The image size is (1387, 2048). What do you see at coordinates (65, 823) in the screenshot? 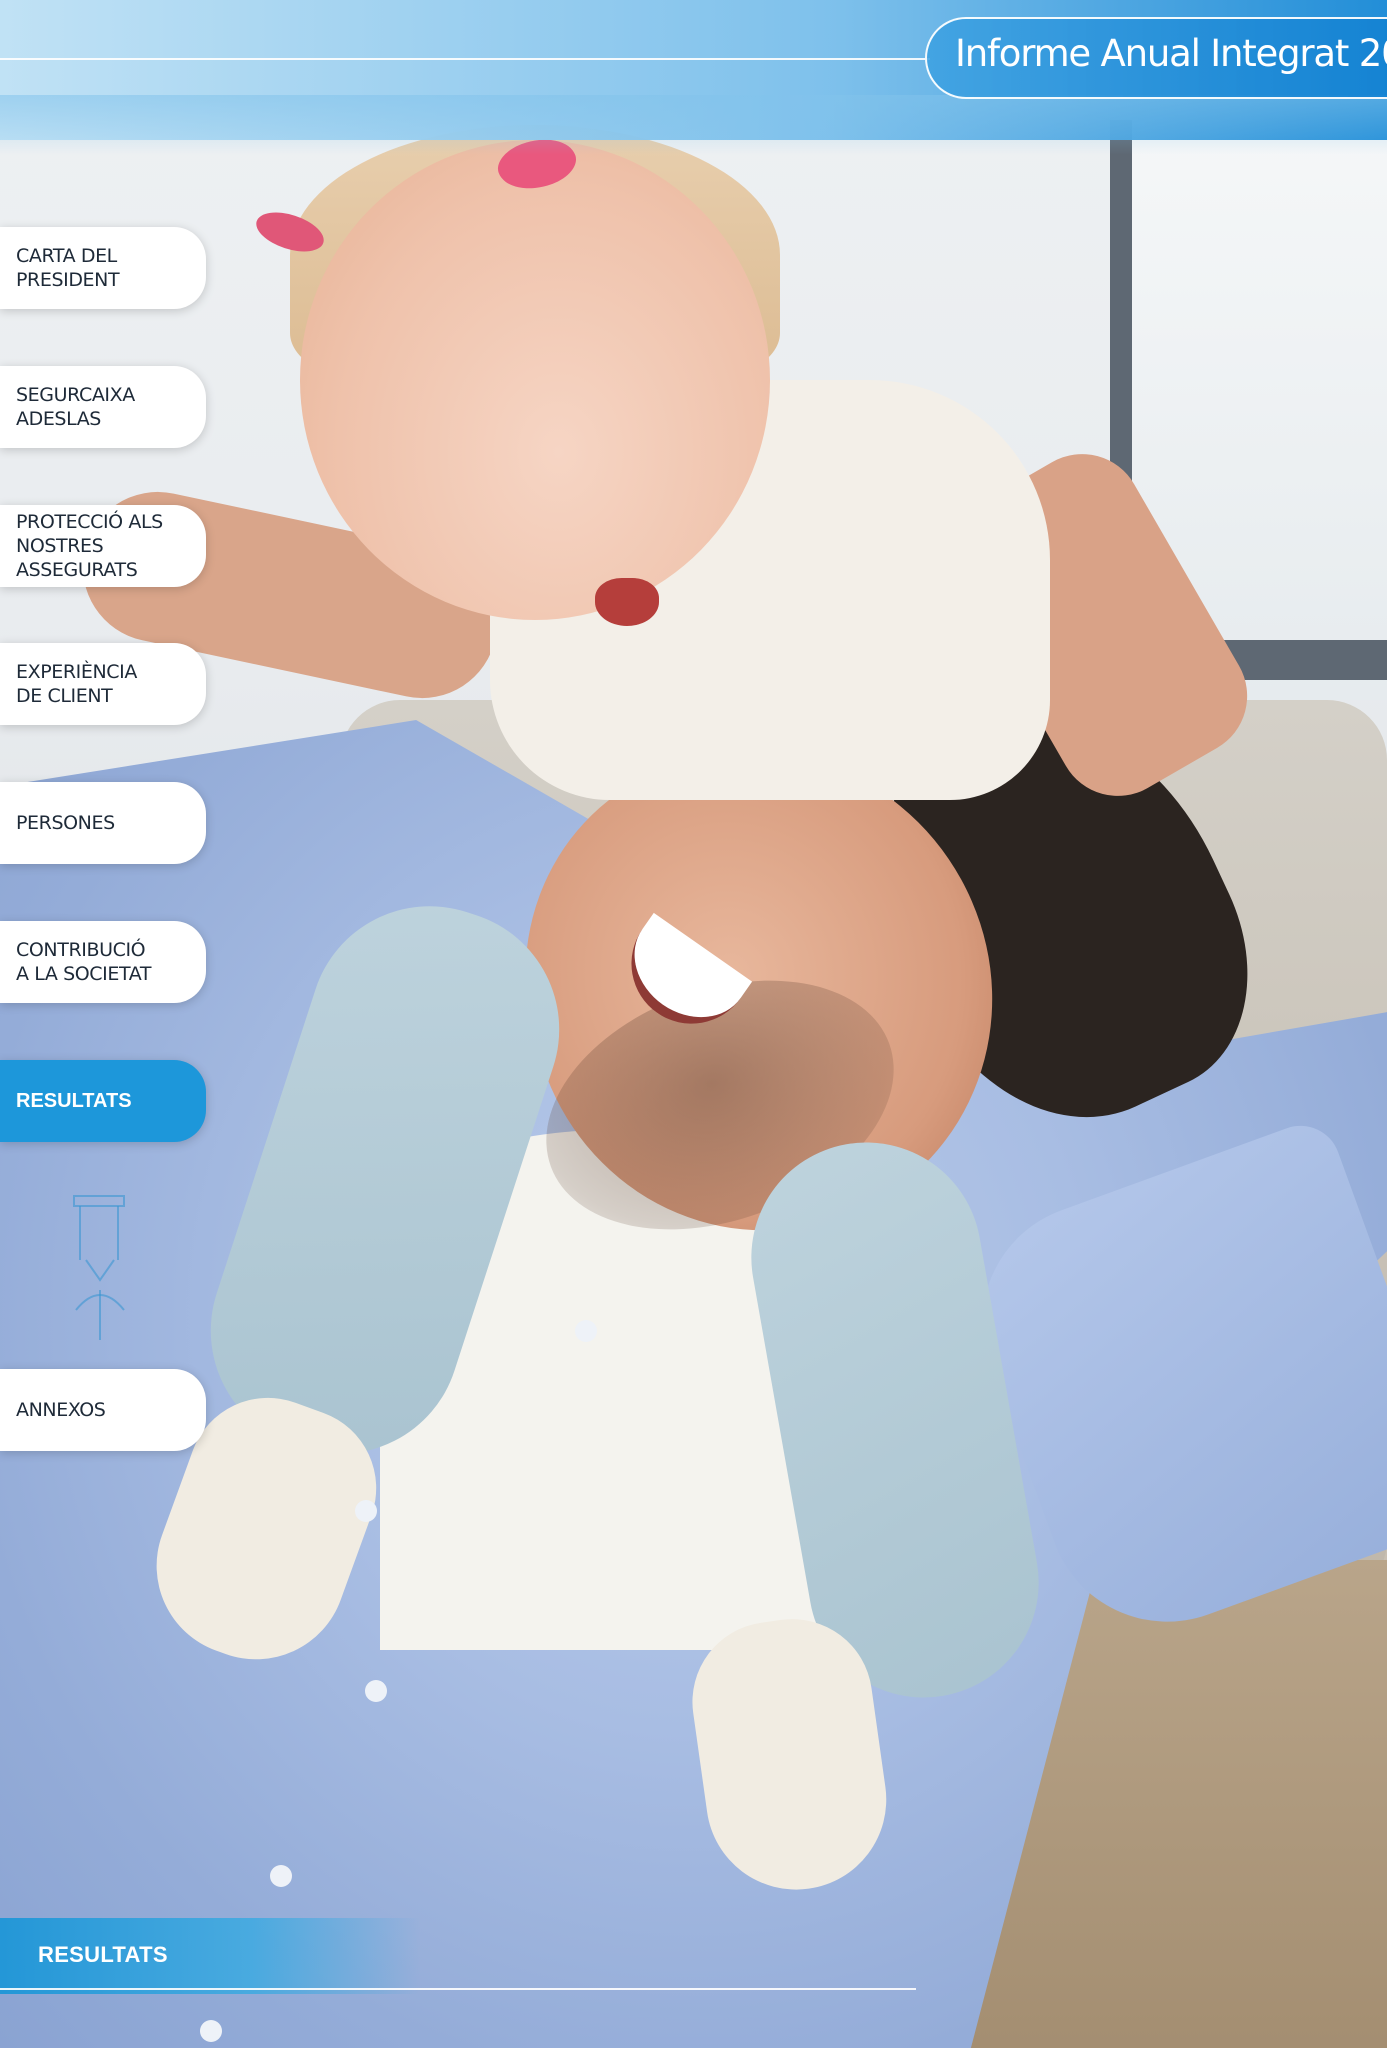
I see `nav-item-label: PERSONES` at bounding box center [65, 823].